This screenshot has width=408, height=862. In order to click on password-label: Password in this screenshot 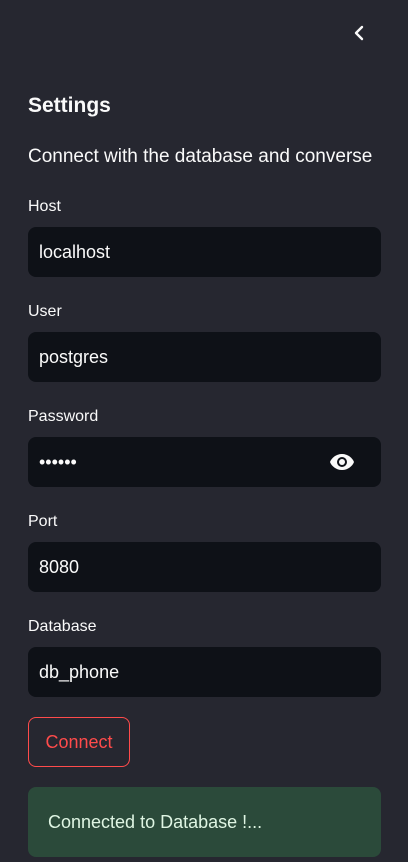, I will do `click(63, 416)`.